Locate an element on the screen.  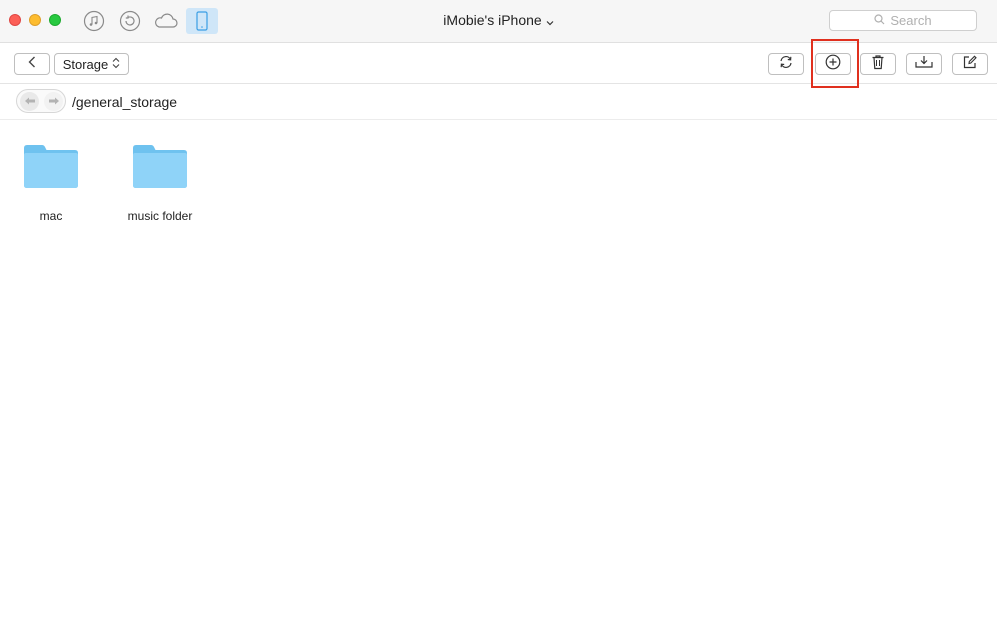
folder-item-mac: mac is located at coordinates (51, 183).